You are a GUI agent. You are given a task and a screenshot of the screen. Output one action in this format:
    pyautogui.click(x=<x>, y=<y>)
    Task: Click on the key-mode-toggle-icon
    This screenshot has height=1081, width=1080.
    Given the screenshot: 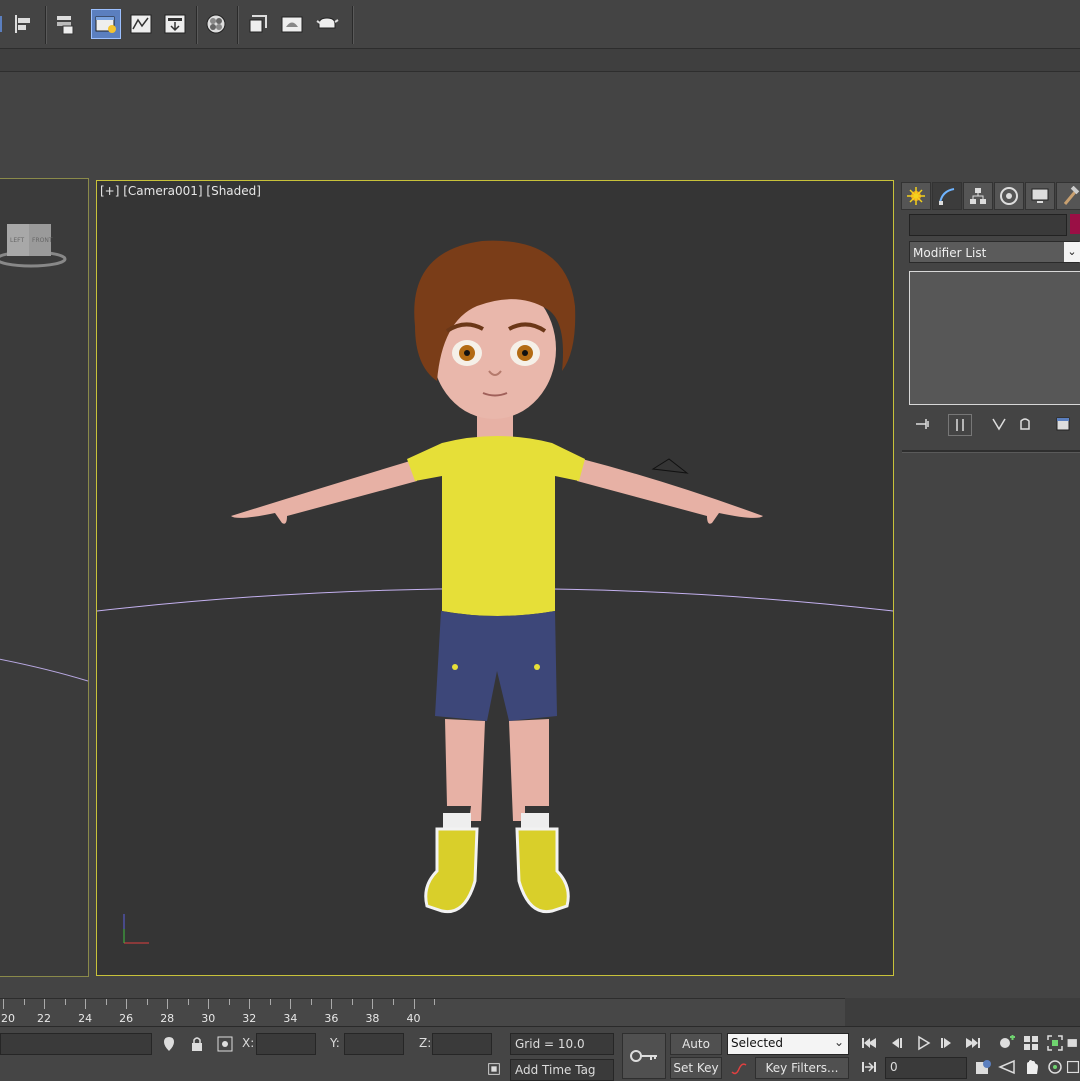 What is the action you would take?
    pyautogui.click(x=869, y=1067)
    